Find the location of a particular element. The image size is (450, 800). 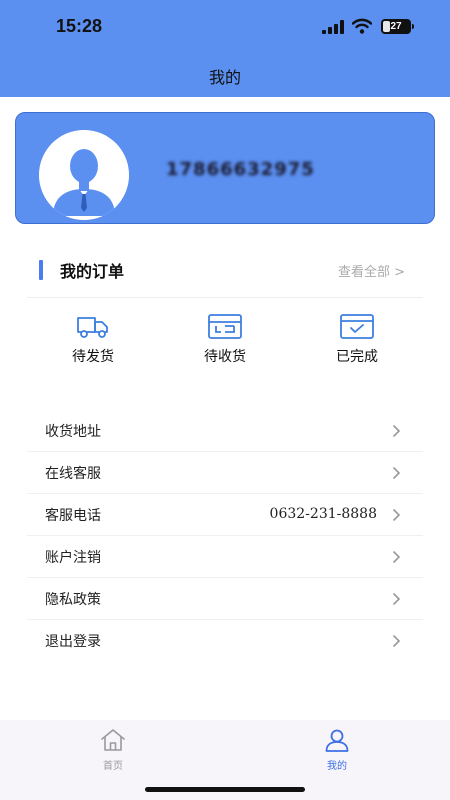

user-avatar-icon is located at coordinates (84, 175).